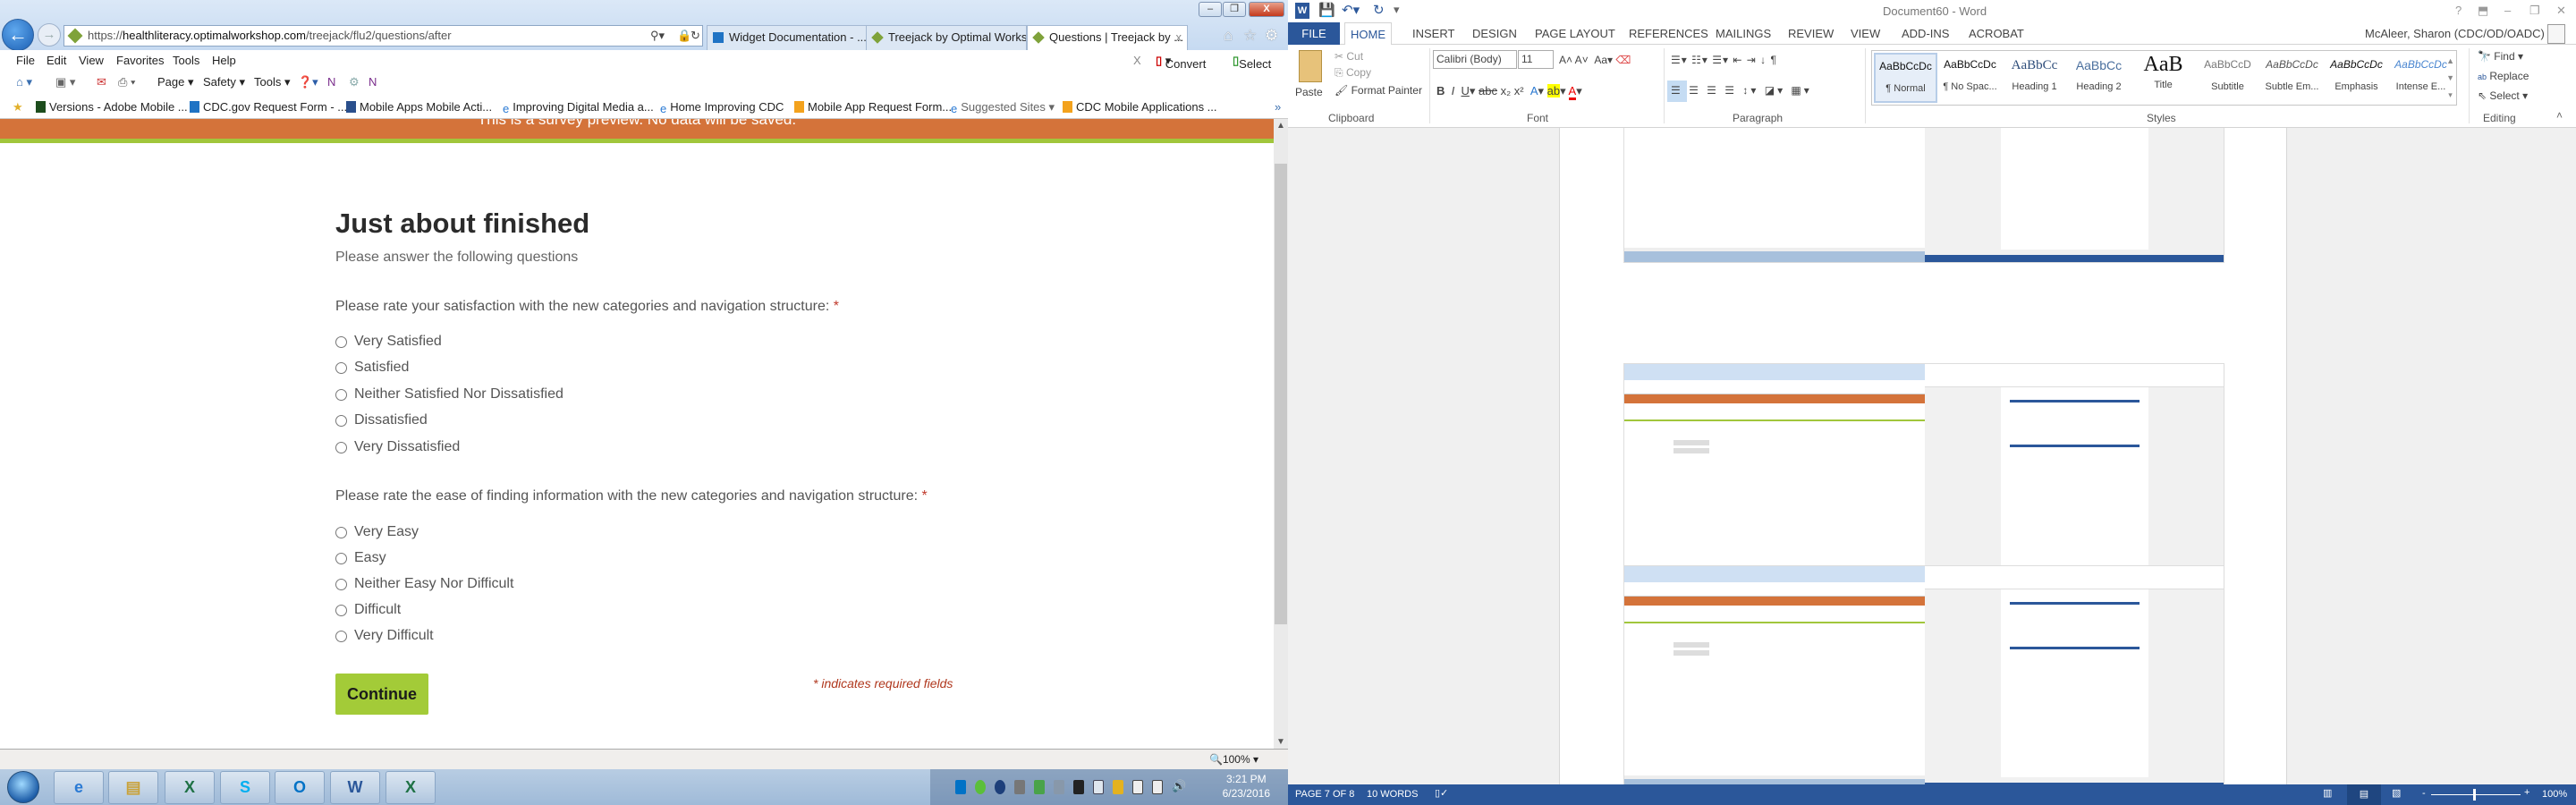 This screenshot has width=2576, height=805. What do you see at coordinates (2099, 78) in the screenshot?
I see `style-heading-2: AaBbCc Heading 2` at bounding box center [2099, 78].